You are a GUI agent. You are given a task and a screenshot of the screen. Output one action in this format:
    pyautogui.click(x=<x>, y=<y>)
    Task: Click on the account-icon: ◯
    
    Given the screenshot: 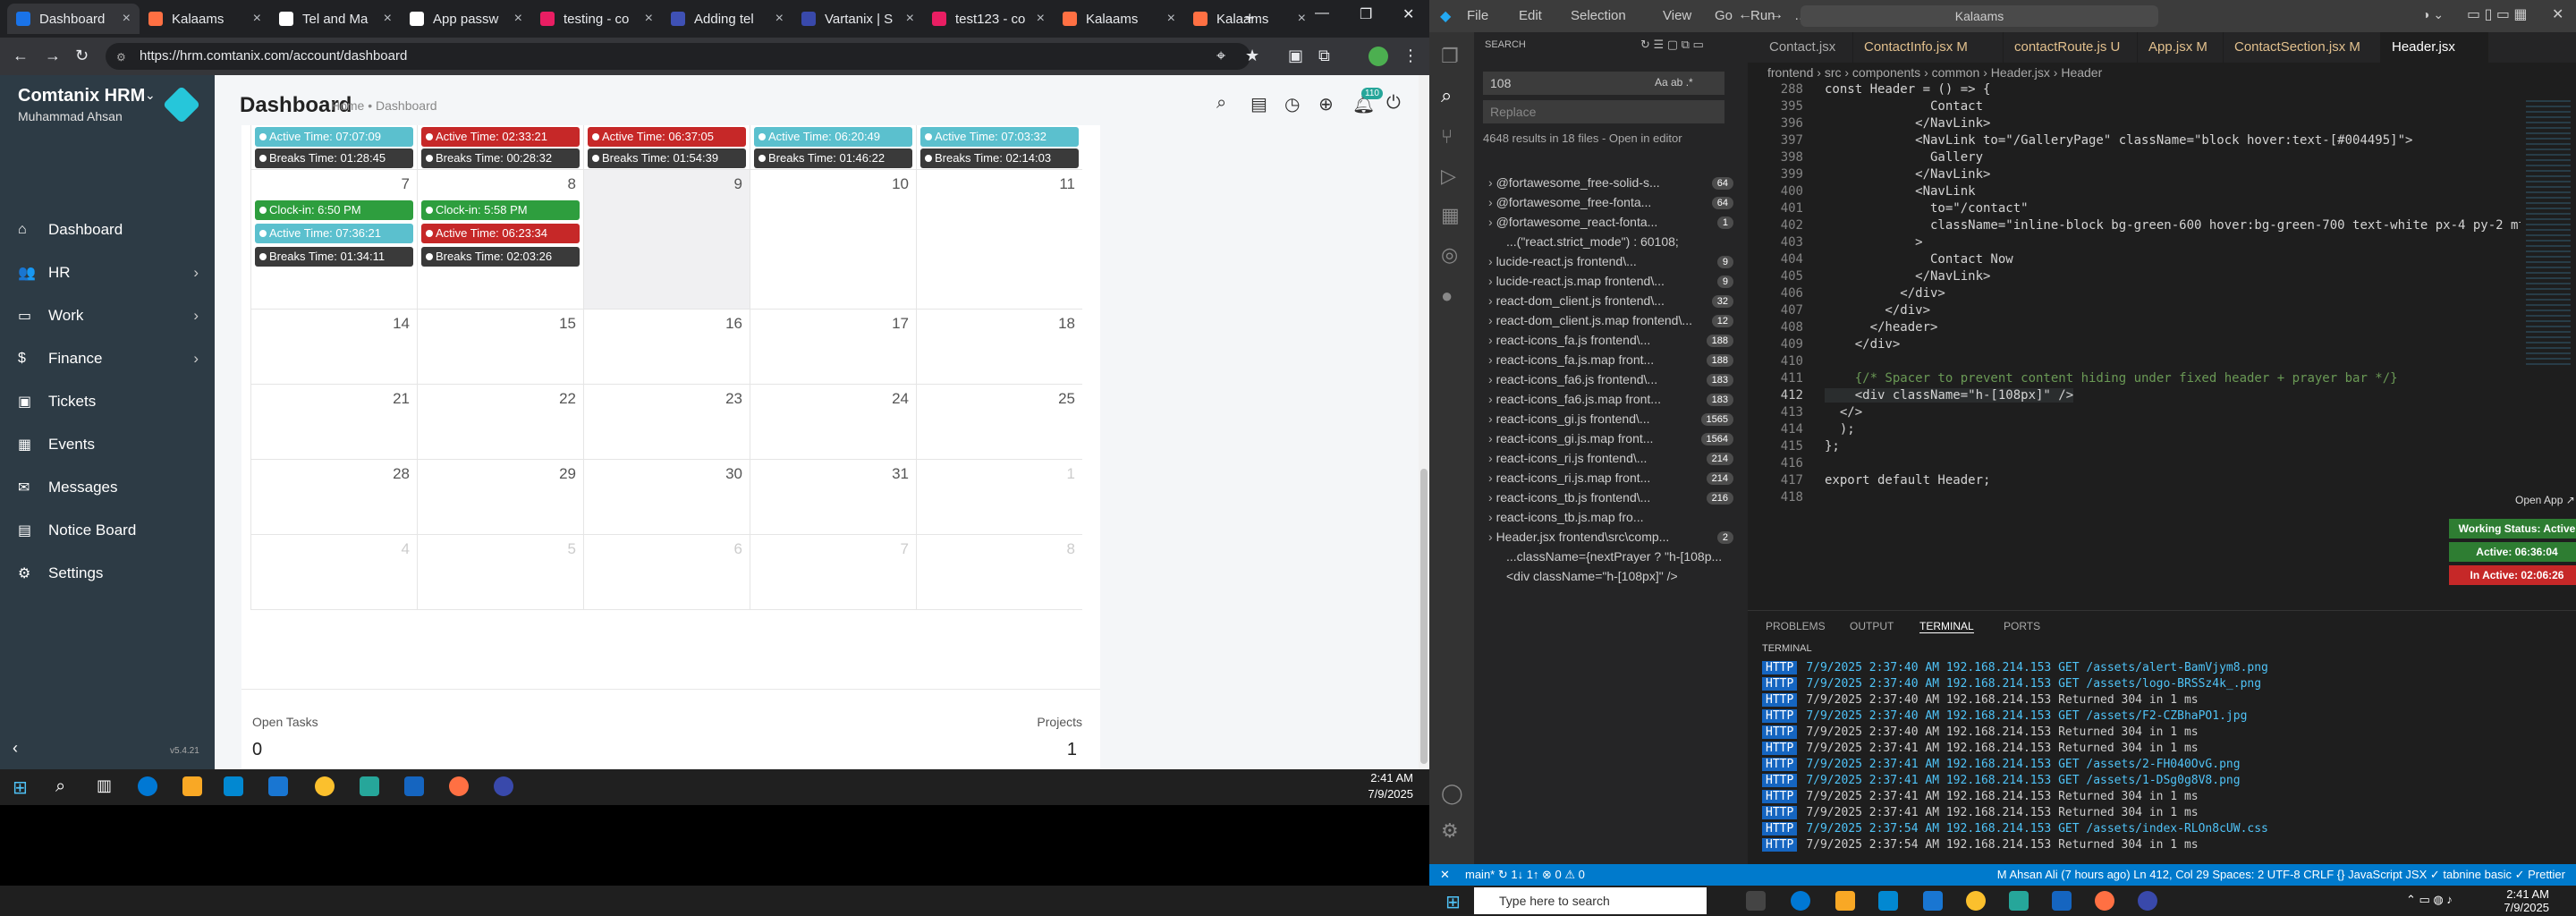 What is the action you would take?
    pyautogui.click(x=1452, y=793)
    